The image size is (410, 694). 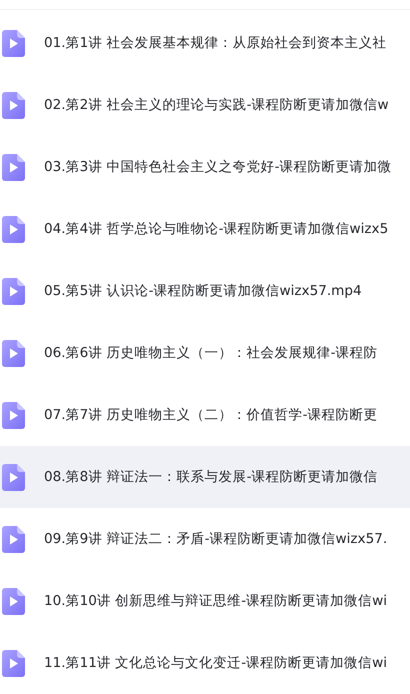 I want to click on file-name: 09.第9讲 辩证法二：矛盾-课程防断更请加微信wizx57., so click(x=216, y=539).